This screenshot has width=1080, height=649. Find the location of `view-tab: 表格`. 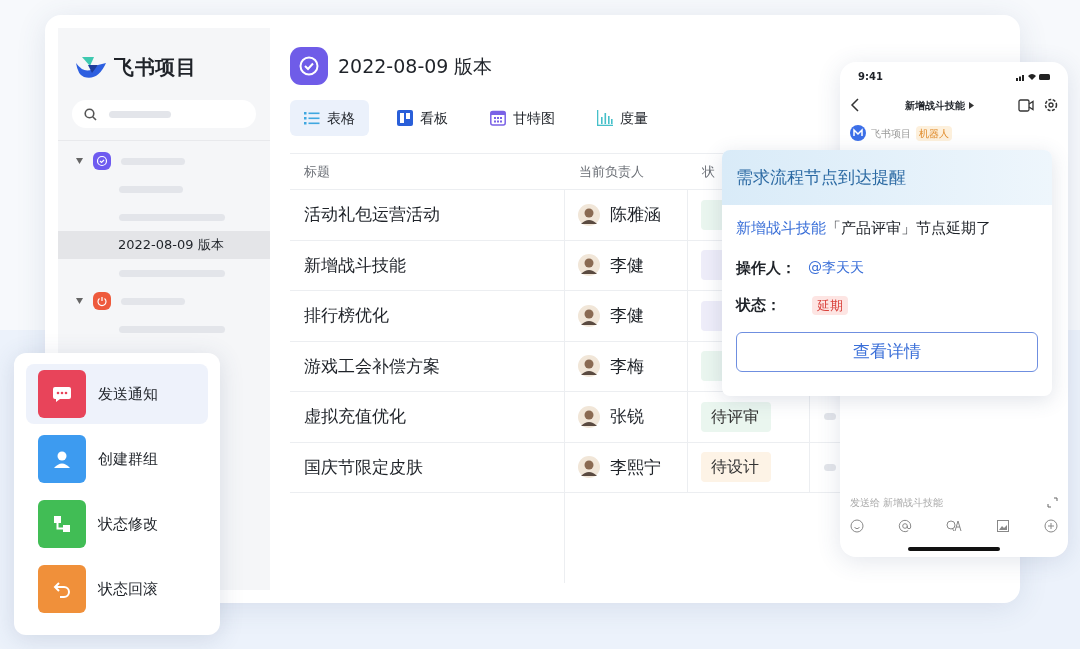

view-tab: 表格 is located at coordinates (329, 118).